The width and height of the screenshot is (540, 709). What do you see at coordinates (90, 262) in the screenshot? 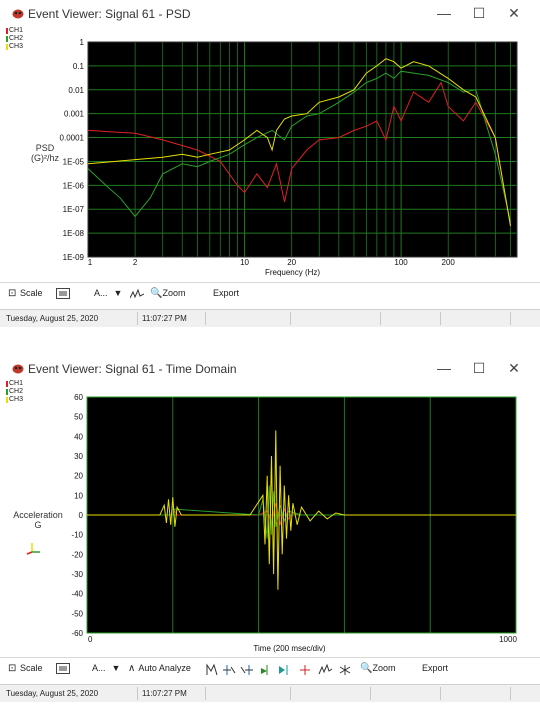
I see `x-tick-label: 1` at bounding box center [90, 262].